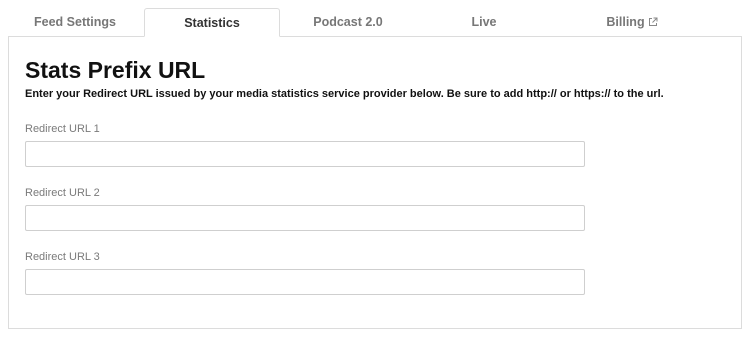 This screenshot has width=750, height=337. Describe the element at coordinates (62, 193) in the screenshot. I see `redirect-url-2-label: Redirect URL 2` at that location.